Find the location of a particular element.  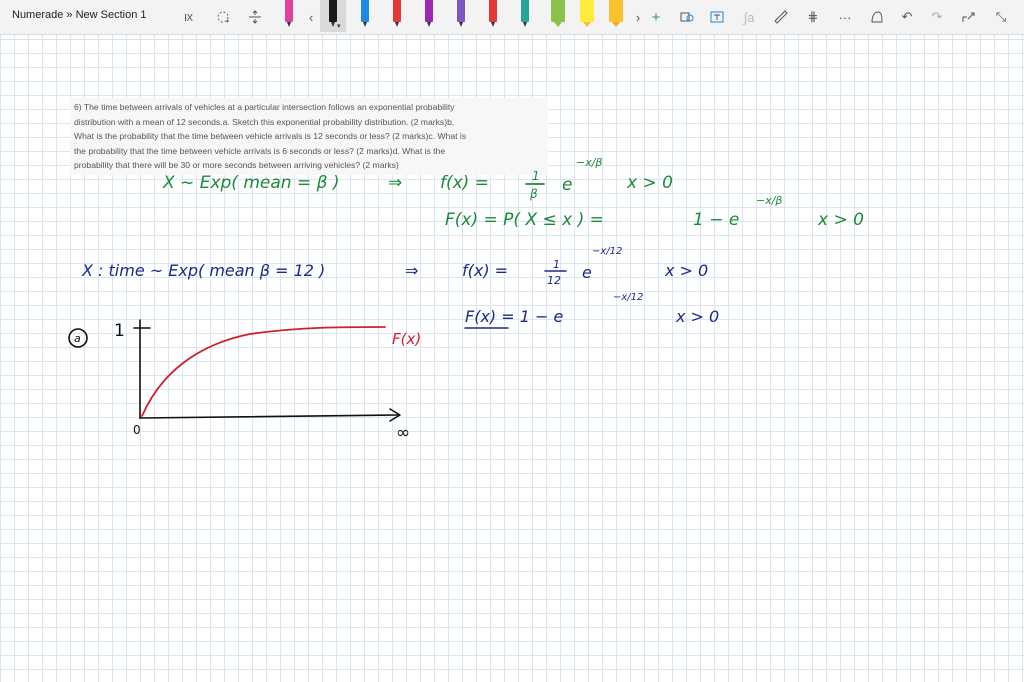

green-cond2: x > 0 is located at coordinates (840, 220).